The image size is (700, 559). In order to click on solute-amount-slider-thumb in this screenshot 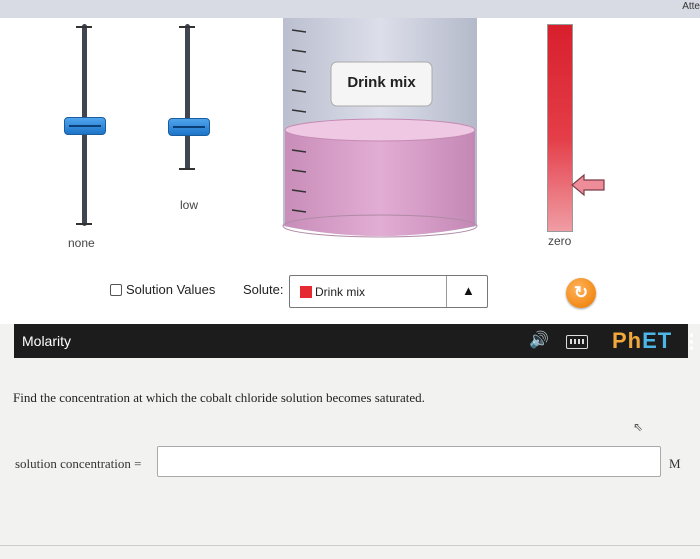, I will do `click(85, 126)`.